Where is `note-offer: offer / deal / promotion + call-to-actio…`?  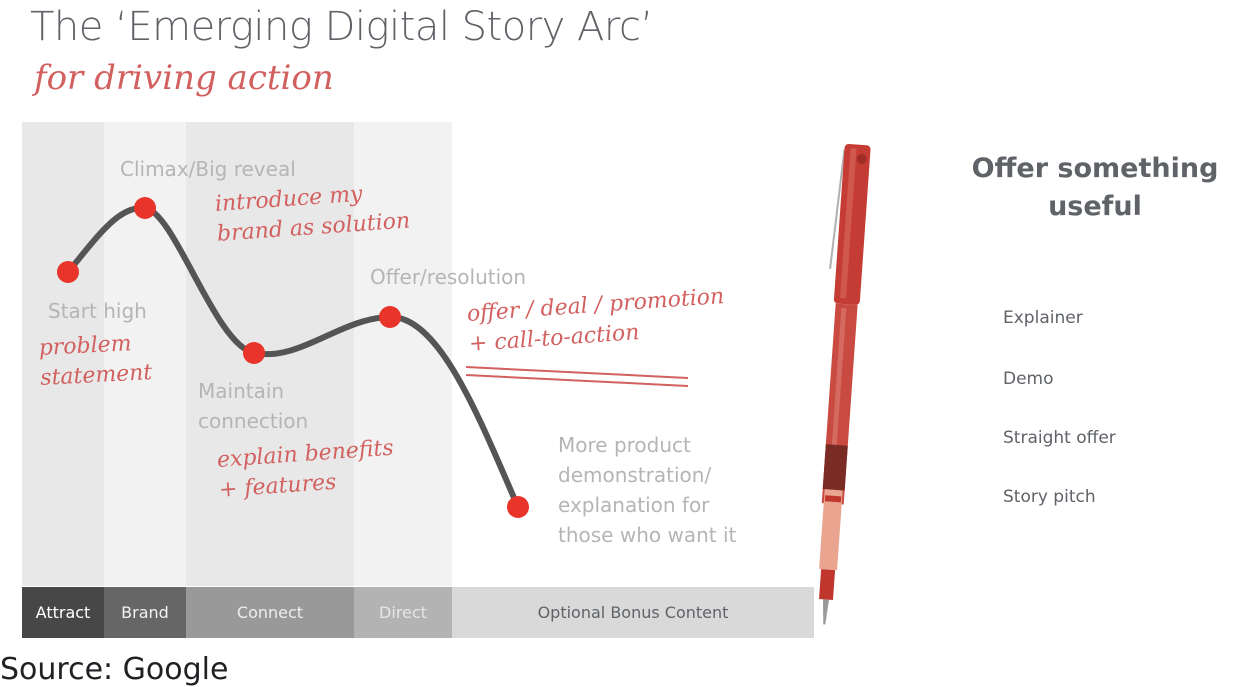 note-offer: offer / deal / promotion + call-to-actio… is located at coordinates (595, 320).